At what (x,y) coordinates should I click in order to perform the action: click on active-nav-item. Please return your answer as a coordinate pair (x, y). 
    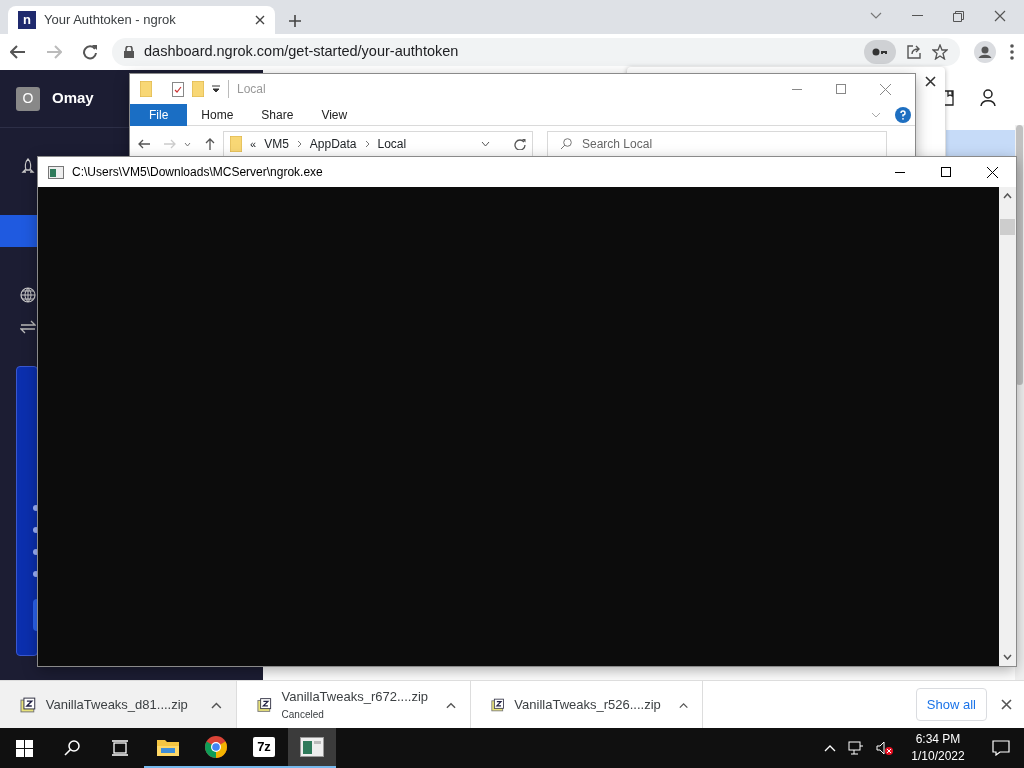
    Looking at the image, I should click on (20, 231).